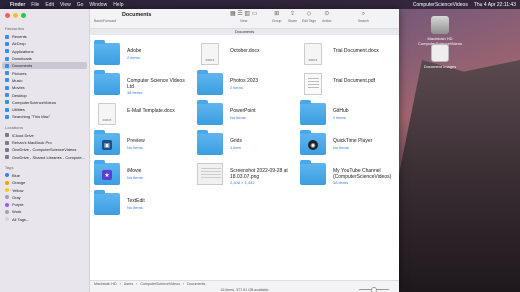 This screenshot has height=292, width=520. I want to click on menu-edit: Edit, so click(49, 5).